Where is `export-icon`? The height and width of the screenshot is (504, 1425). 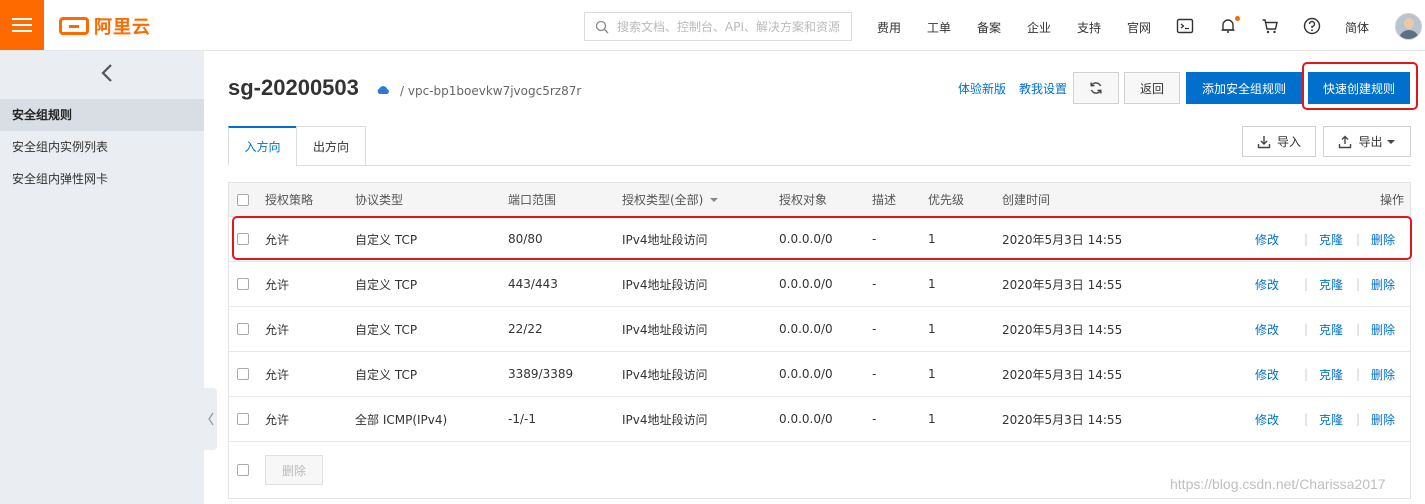 export-icon is located at coordinates (1345, 141).